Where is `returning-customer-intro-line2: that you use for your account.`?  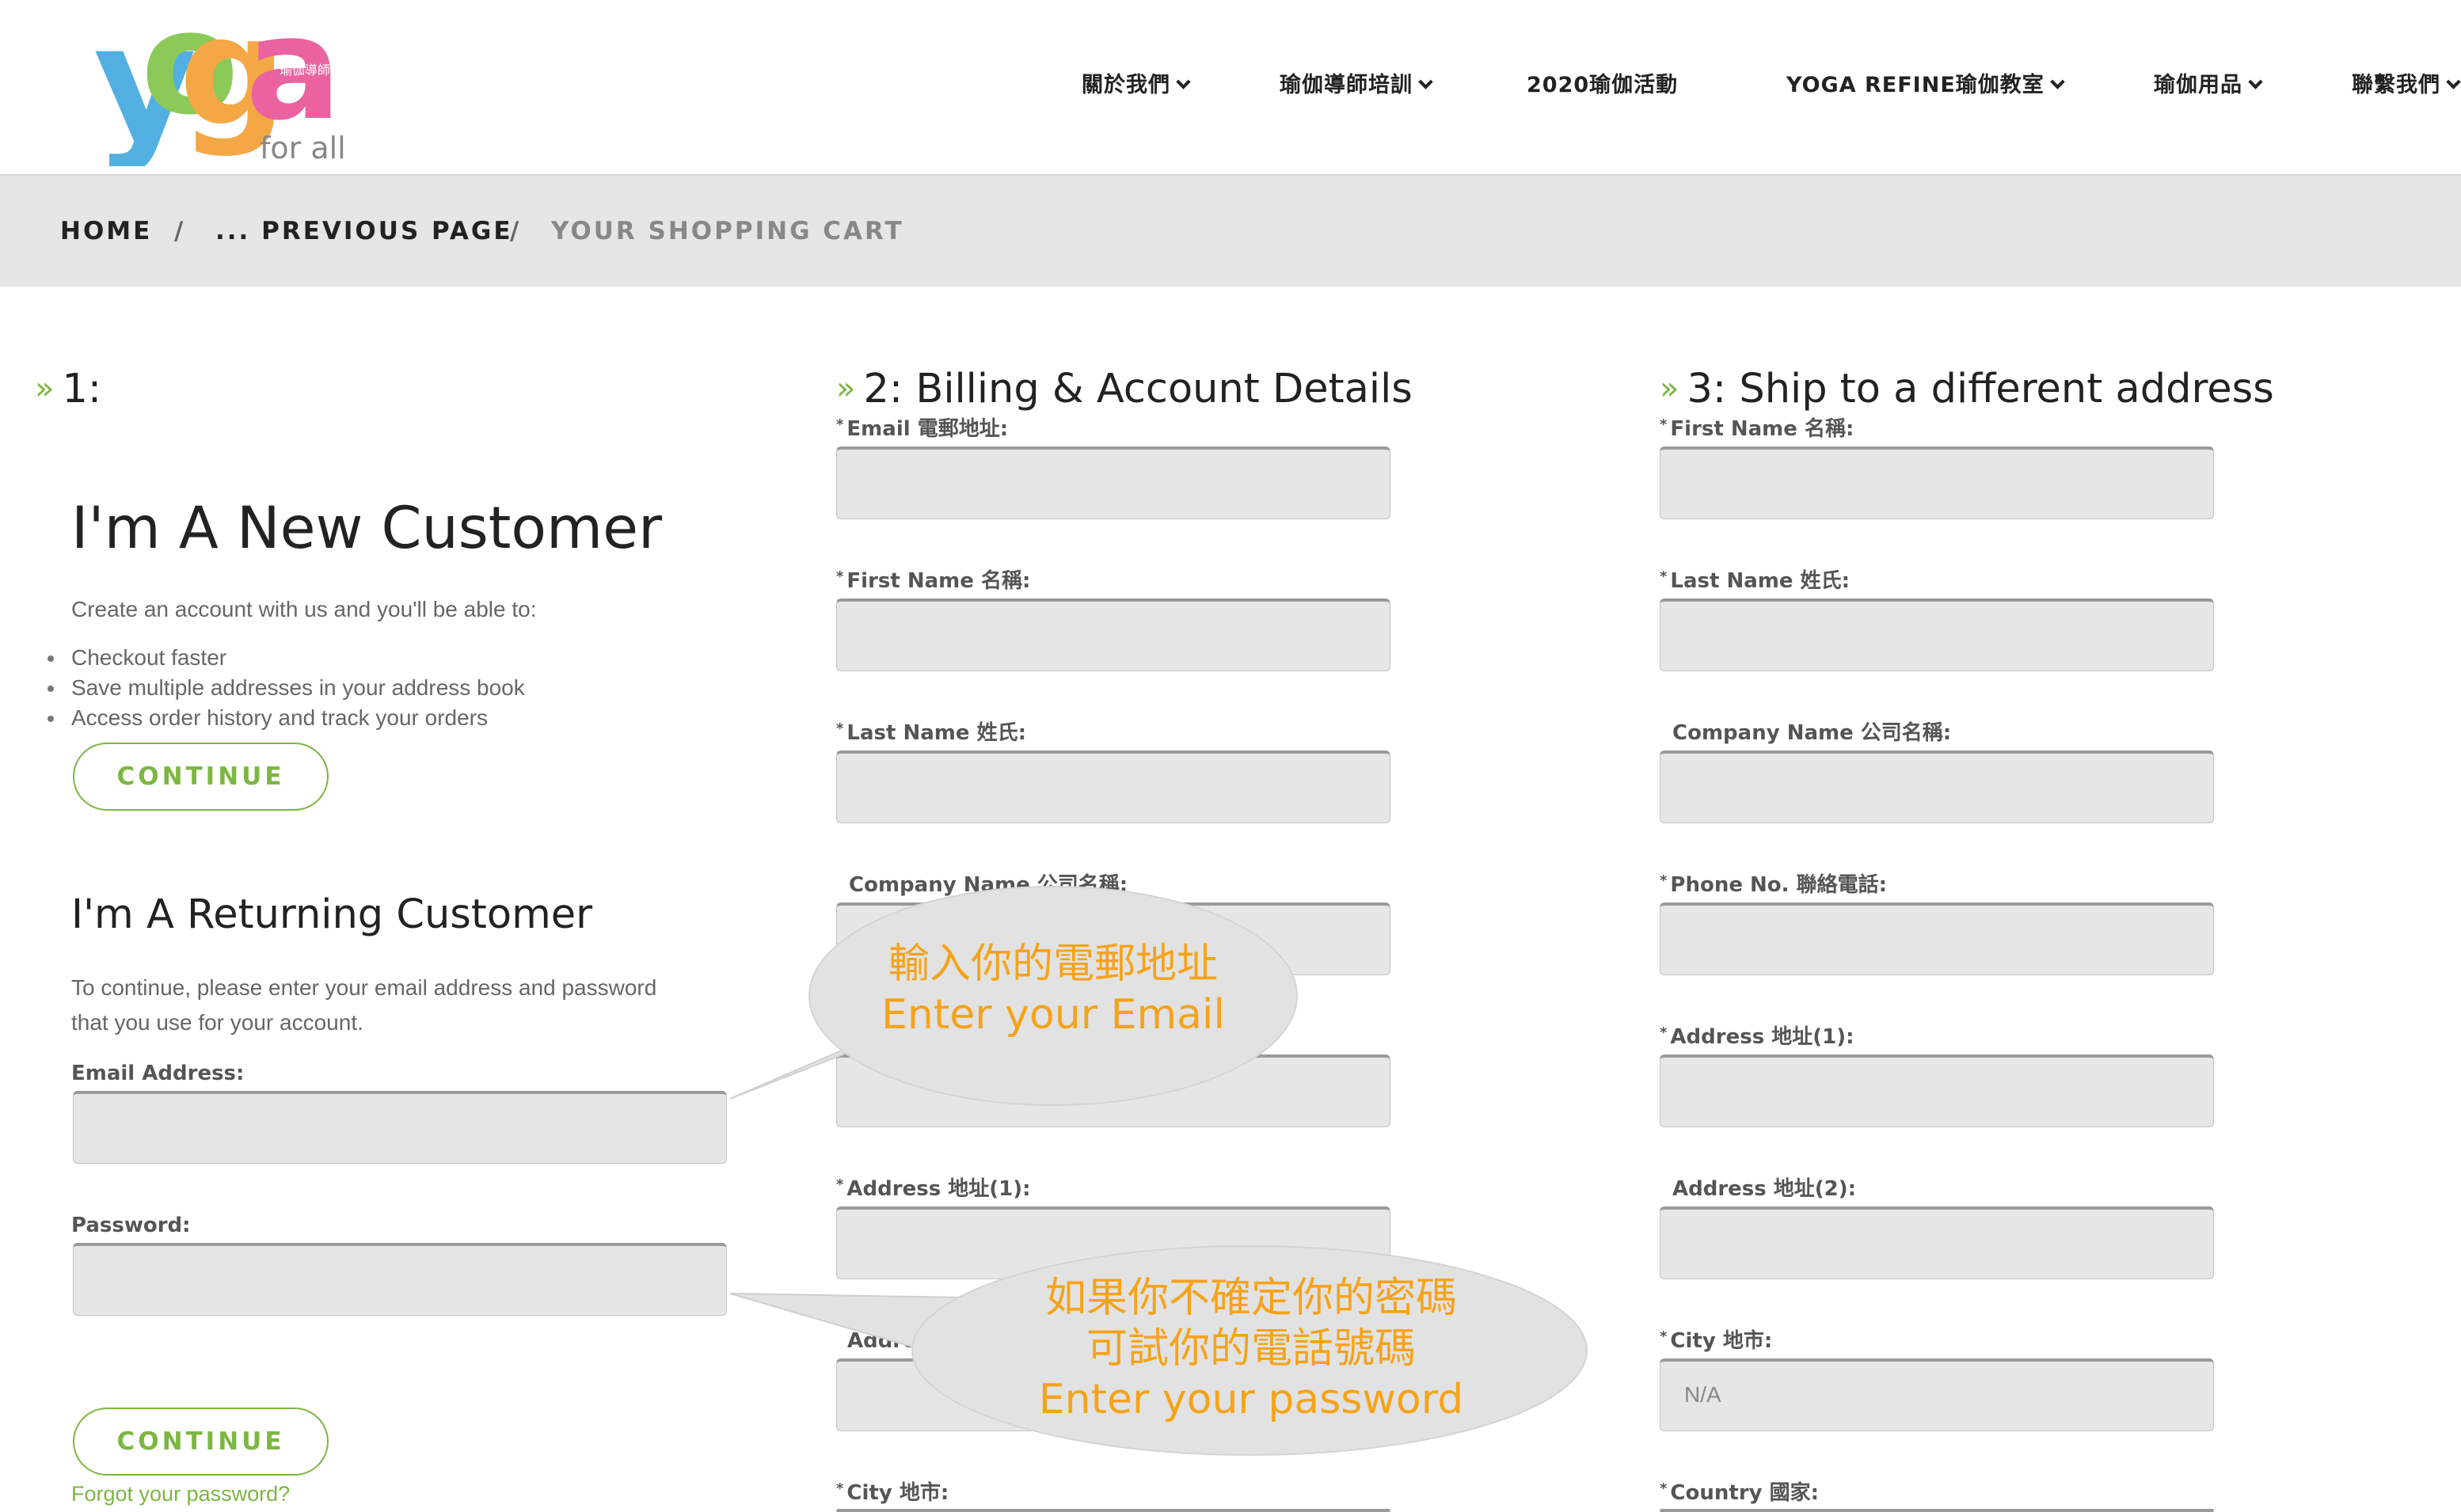
returning-customer-intro-line2: that you use for your account. is located at coordinates (217, 1022).